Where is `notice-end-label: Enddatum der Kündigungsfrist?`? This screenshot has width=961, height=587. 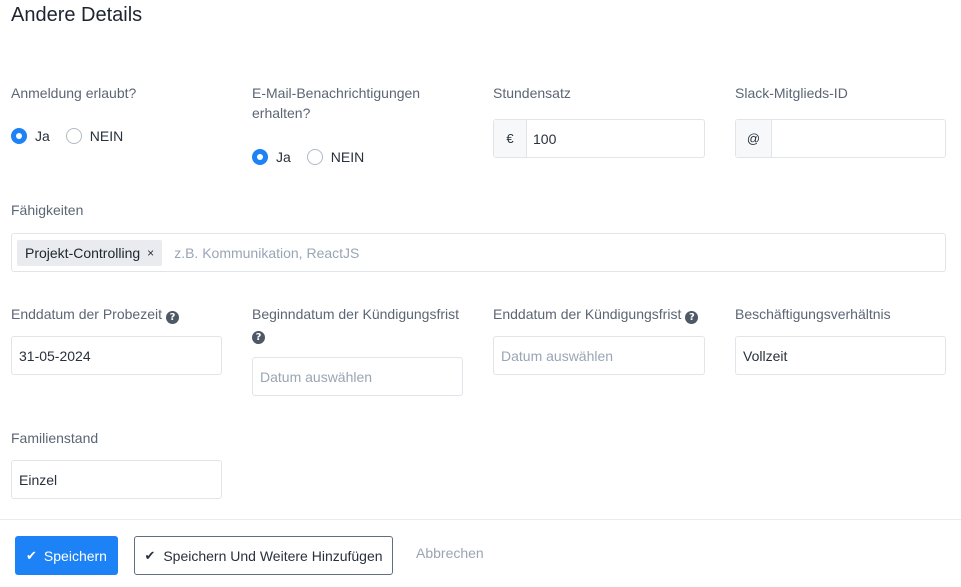 notice-end-label: Enddatum der Kündigungsfrist? is located at coordinates (596, 314).